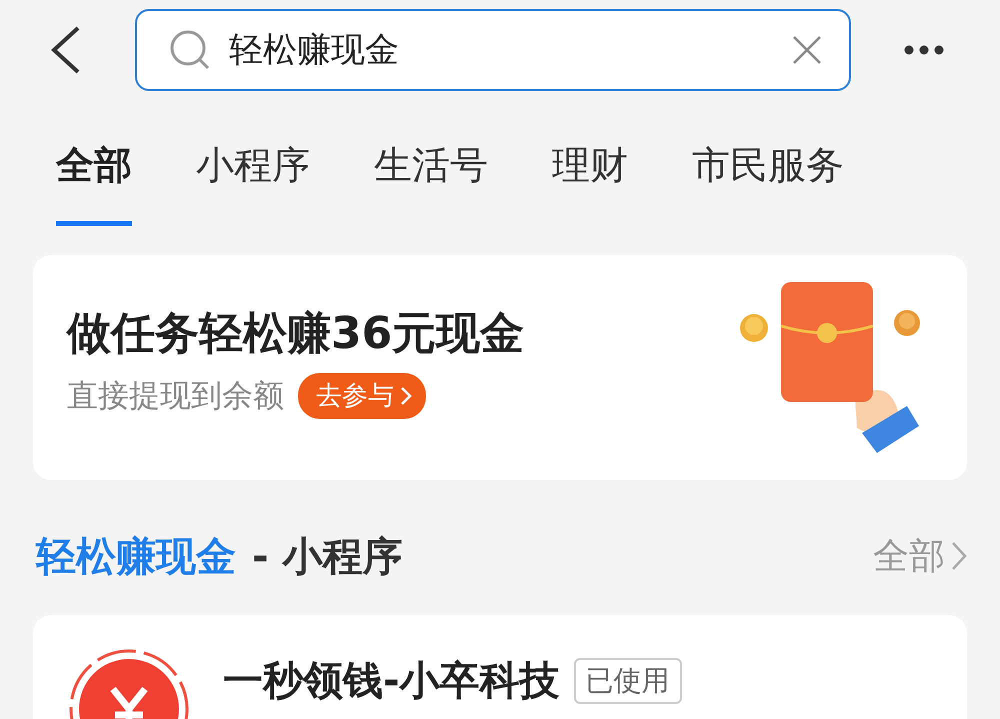 The image size is (1000, 719). I want to click on tab: 小程序, so click(253, 183).